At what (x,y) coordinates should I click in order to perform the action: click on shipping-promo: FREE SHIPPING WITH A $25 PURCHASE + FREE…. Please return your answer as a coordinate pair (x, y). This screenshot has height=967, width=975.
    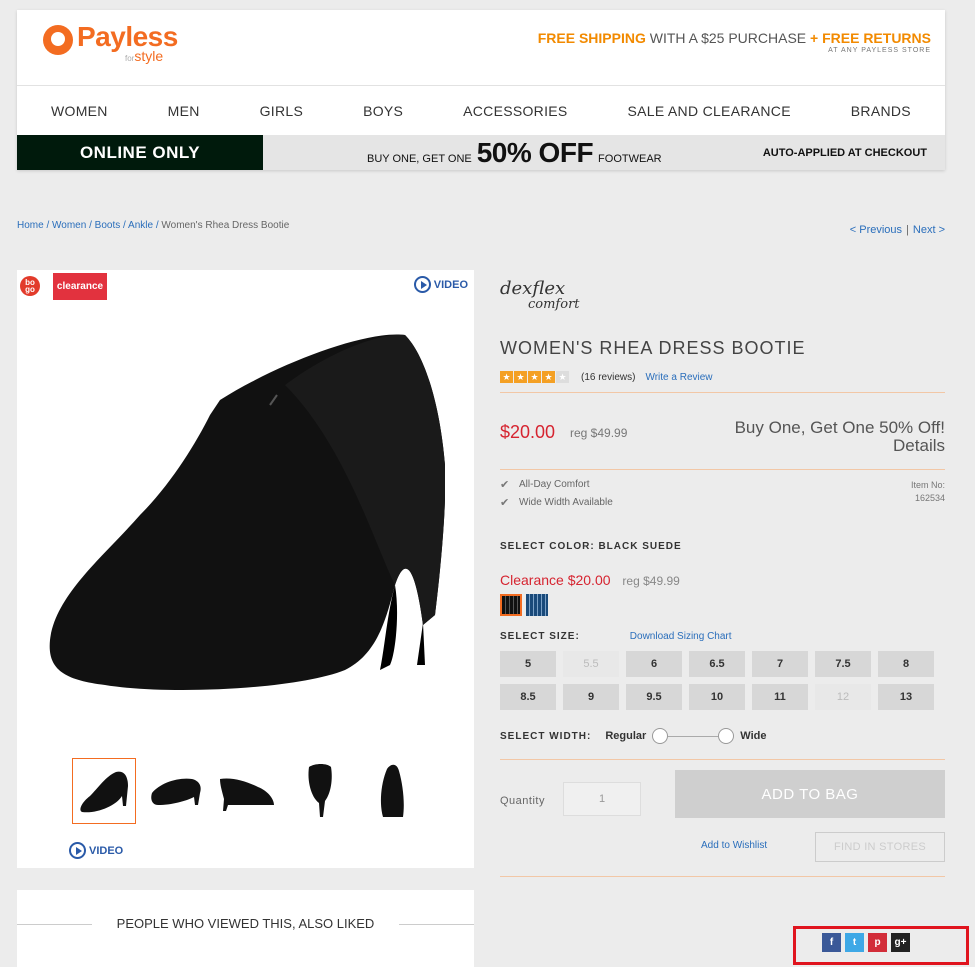
    Looking at the image, I should click on (734, 42).